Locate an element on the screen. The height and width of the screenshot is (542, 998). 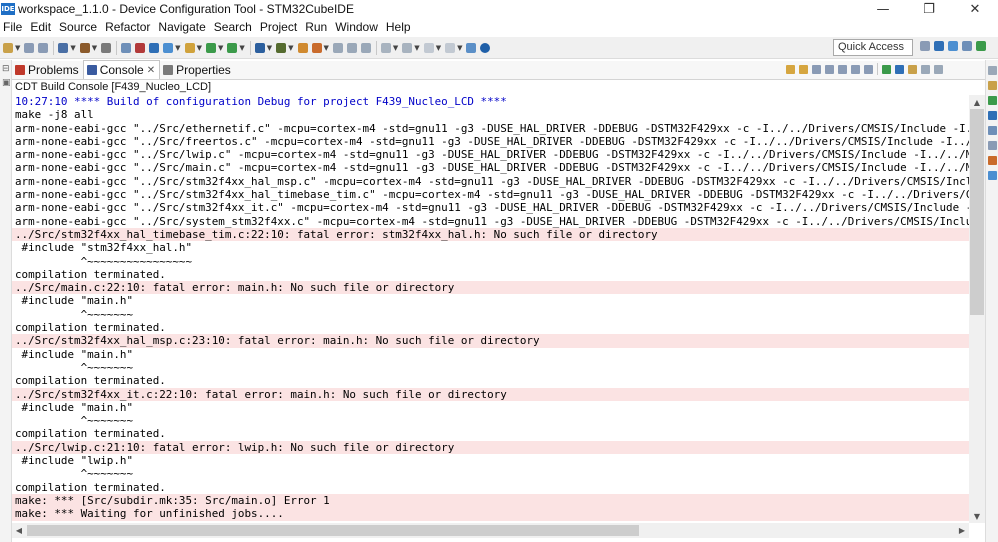
menu-window: Window is located at coordinates (356, 27).